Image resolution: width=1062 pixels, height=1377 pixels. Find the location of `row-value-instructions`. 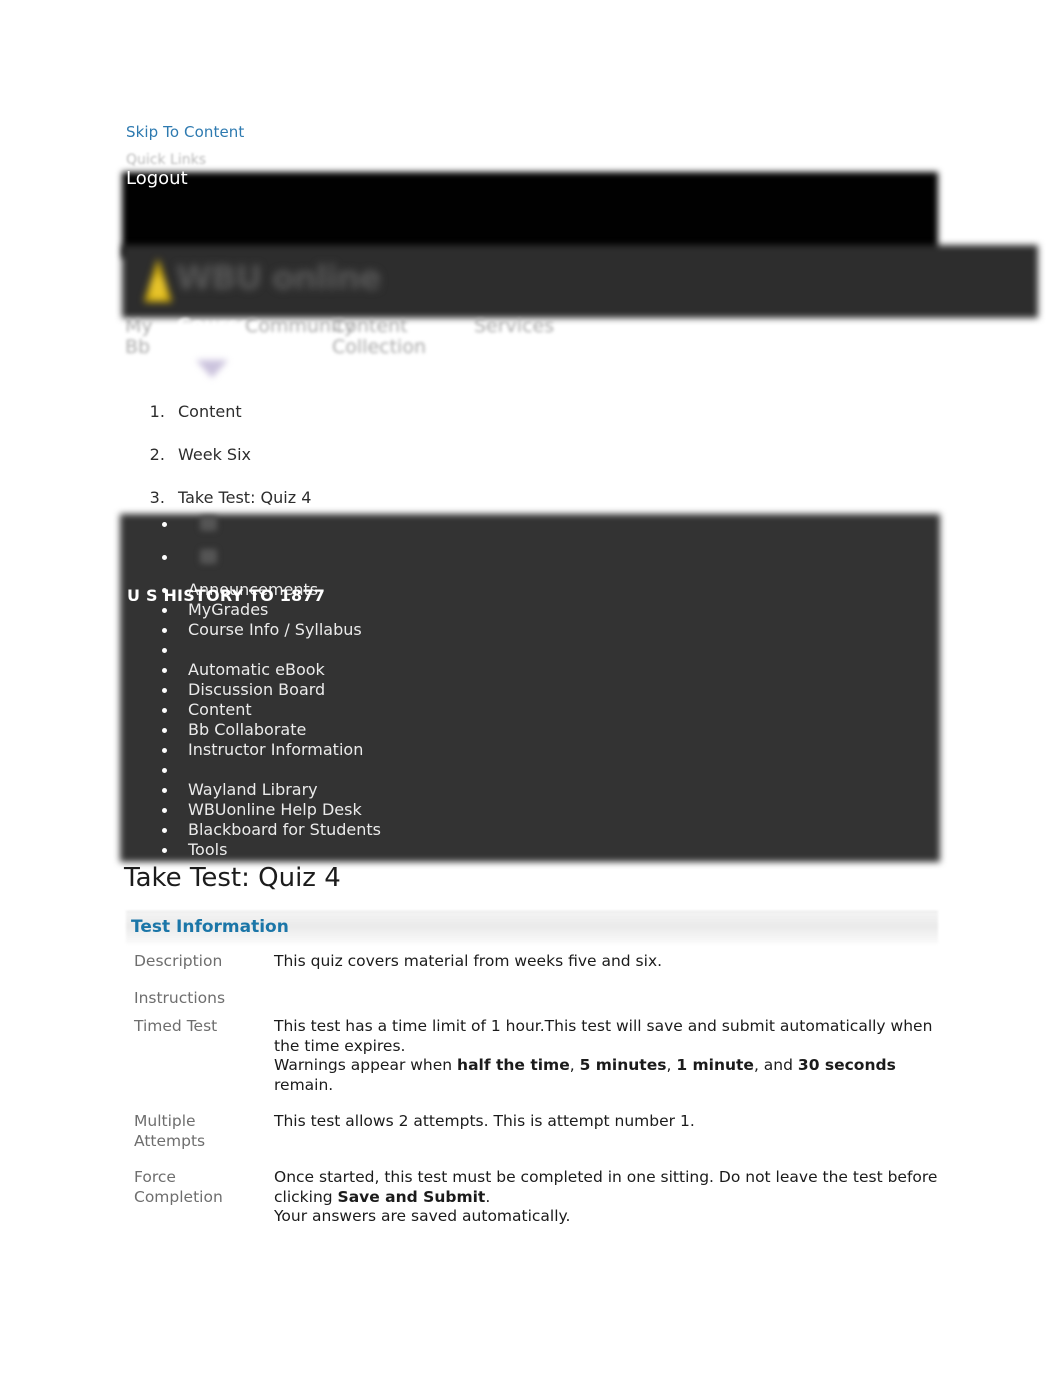

row-value-instructions is located at coordinates (604, 1003).